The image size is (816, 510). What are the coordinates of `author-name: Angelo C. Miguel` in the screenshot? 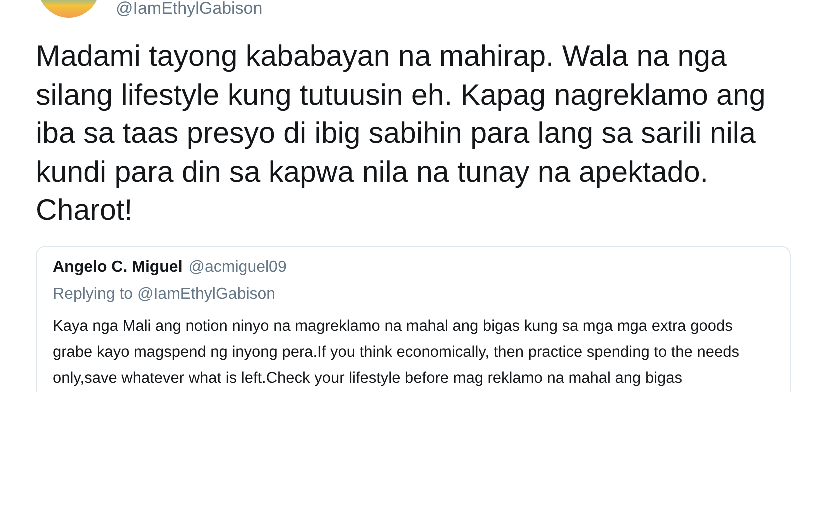 It's located at (118, 267).